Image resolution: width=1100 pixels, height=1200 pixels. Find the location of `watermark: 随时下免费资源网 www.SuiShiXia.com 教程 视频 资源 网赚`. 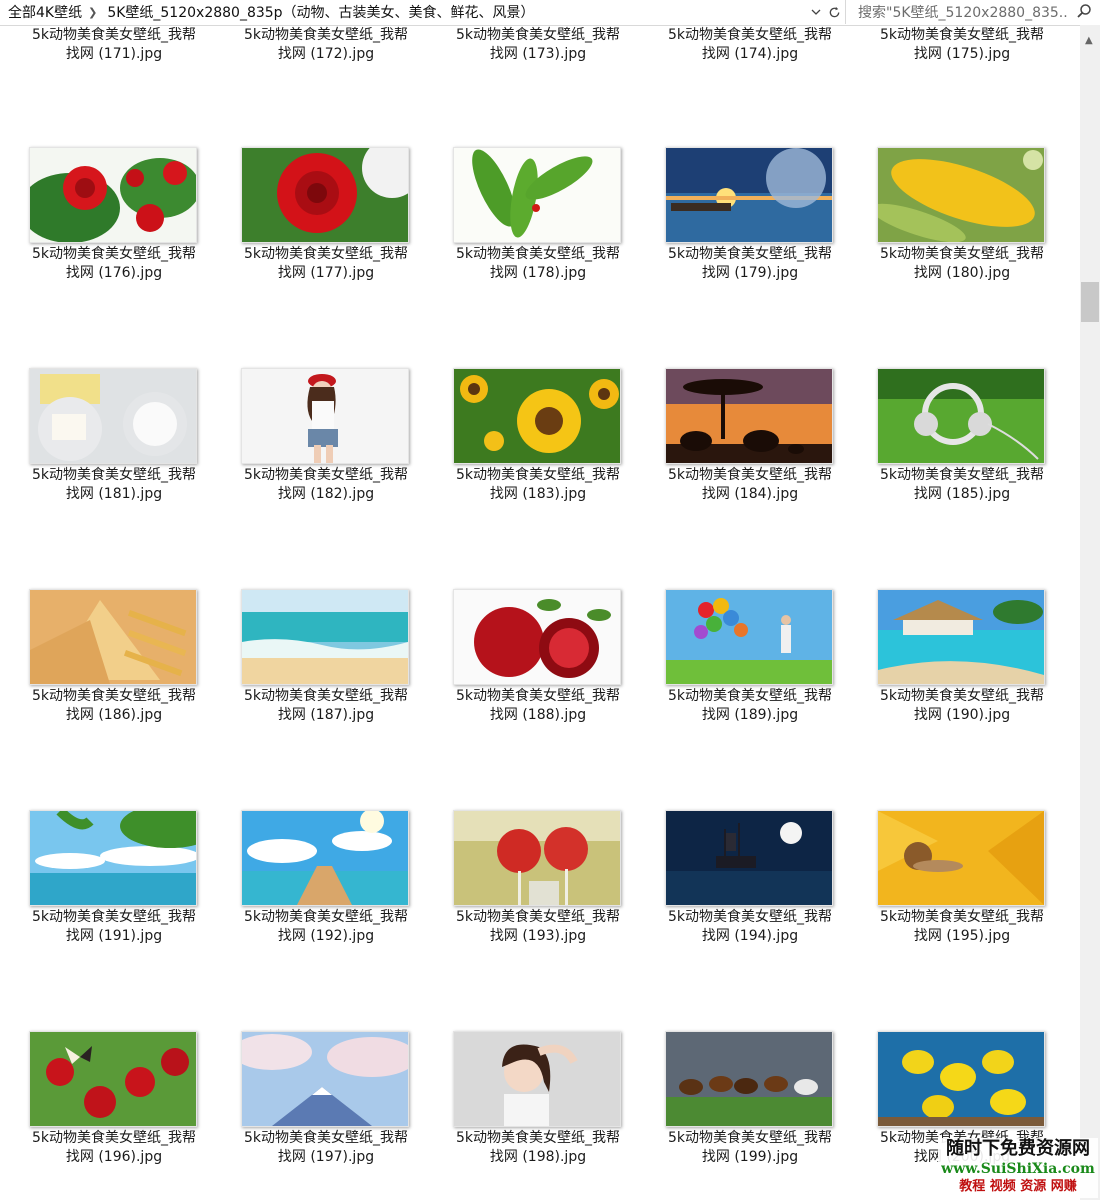

watermark: 随时下免费资源网 www.SuiShiXia.com 教程 视频 资源 网赚 is located at coordinates (1018, 1168).